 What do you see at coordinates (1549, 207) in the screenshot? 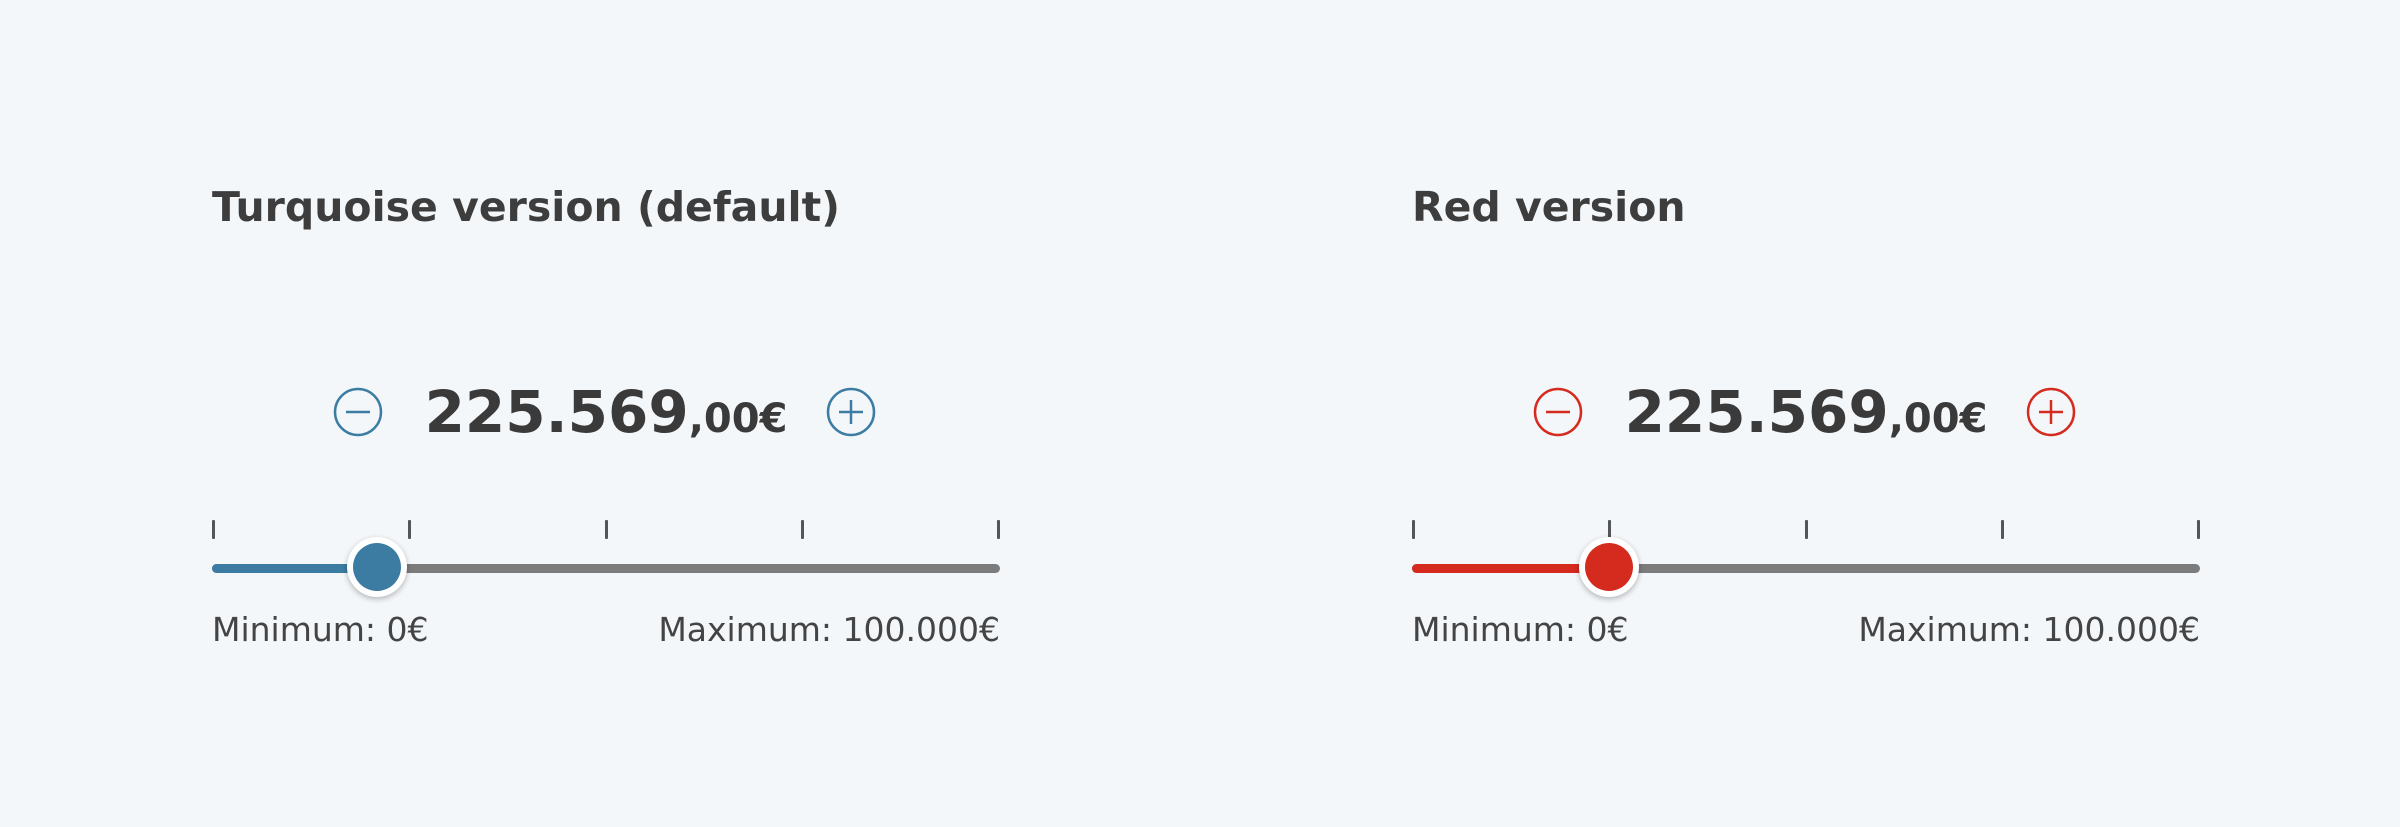
I see `panel-title: Red version` at bounding box center [1549, 207].